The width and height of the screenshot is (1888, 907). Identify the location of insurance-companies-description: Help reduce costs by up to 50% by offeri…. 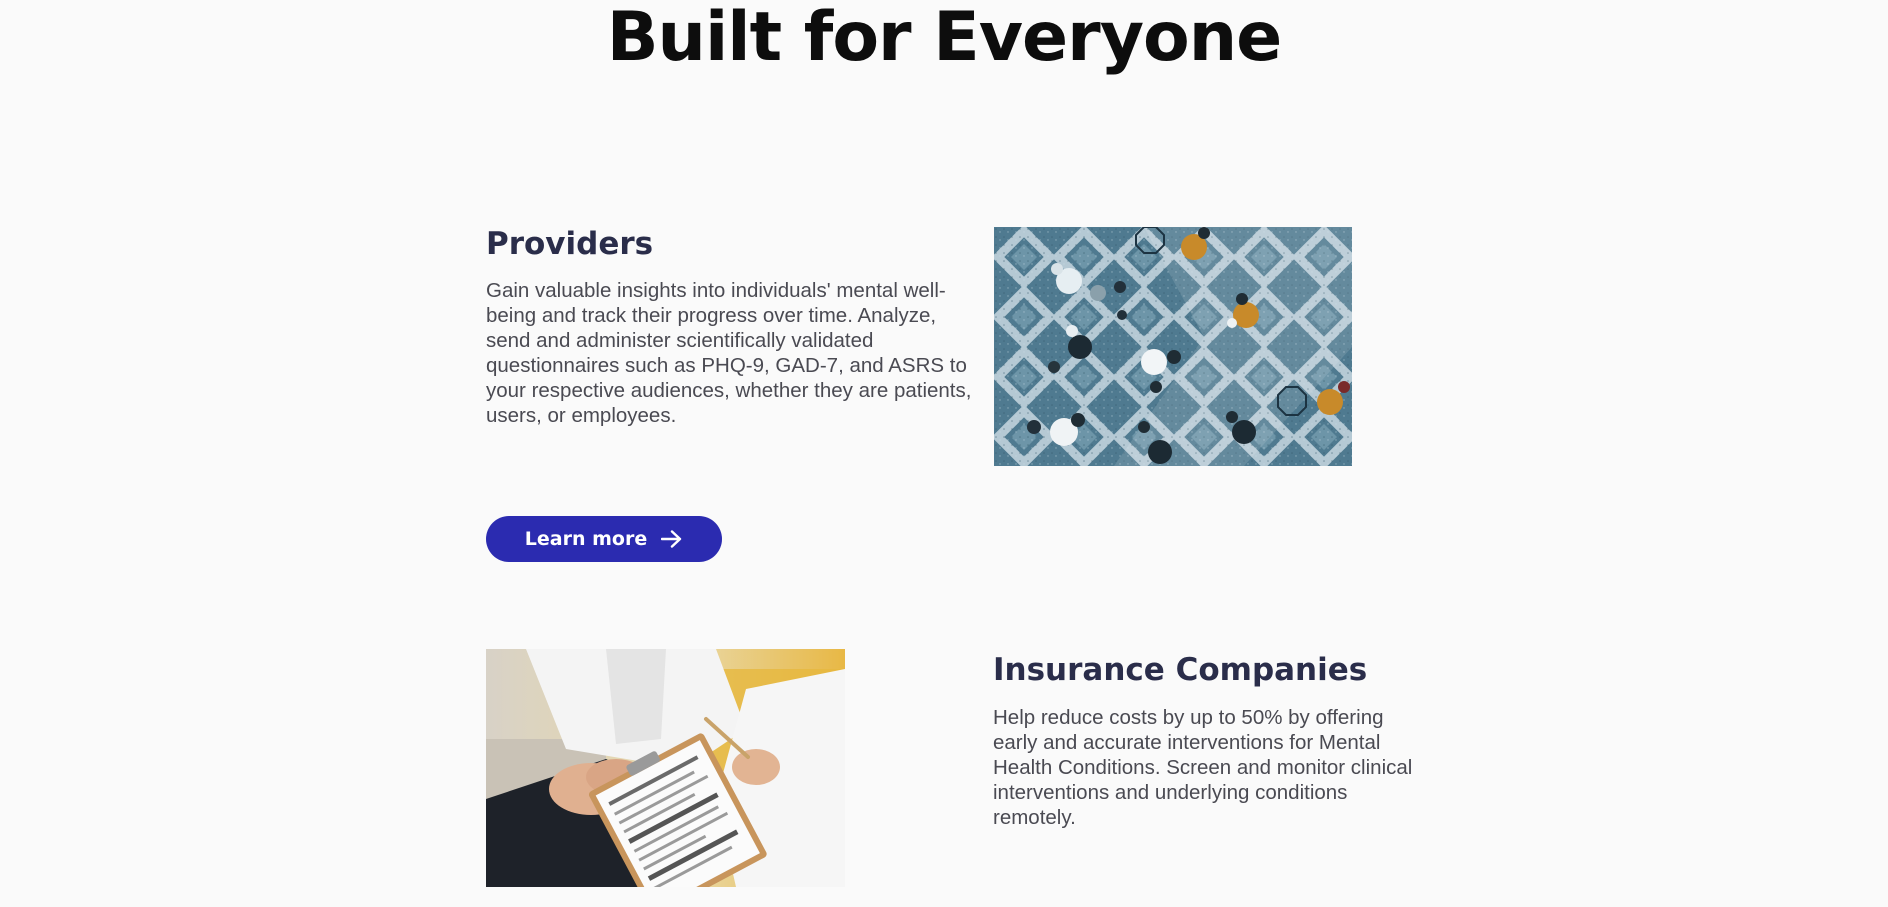
(1203, 767).